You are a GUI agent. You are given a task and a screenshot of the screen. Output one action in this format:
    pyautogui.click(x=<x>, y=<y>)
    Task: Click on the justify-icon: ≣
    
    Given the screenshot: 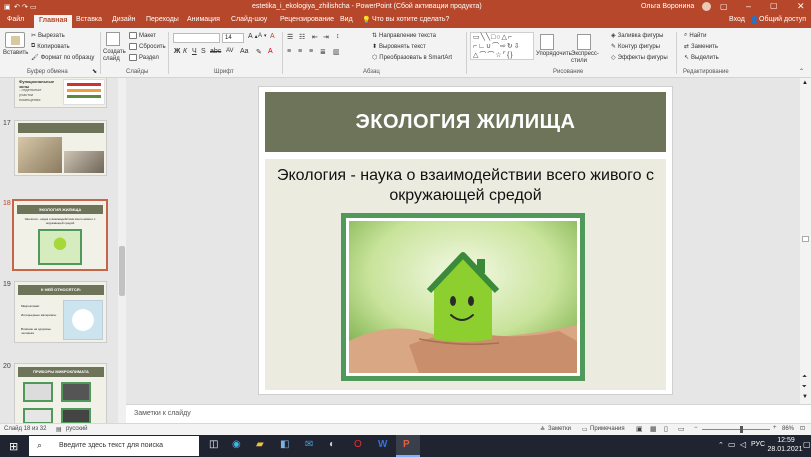 What is the action you would take?
    pyautogui.click(x=323, y=52)
    